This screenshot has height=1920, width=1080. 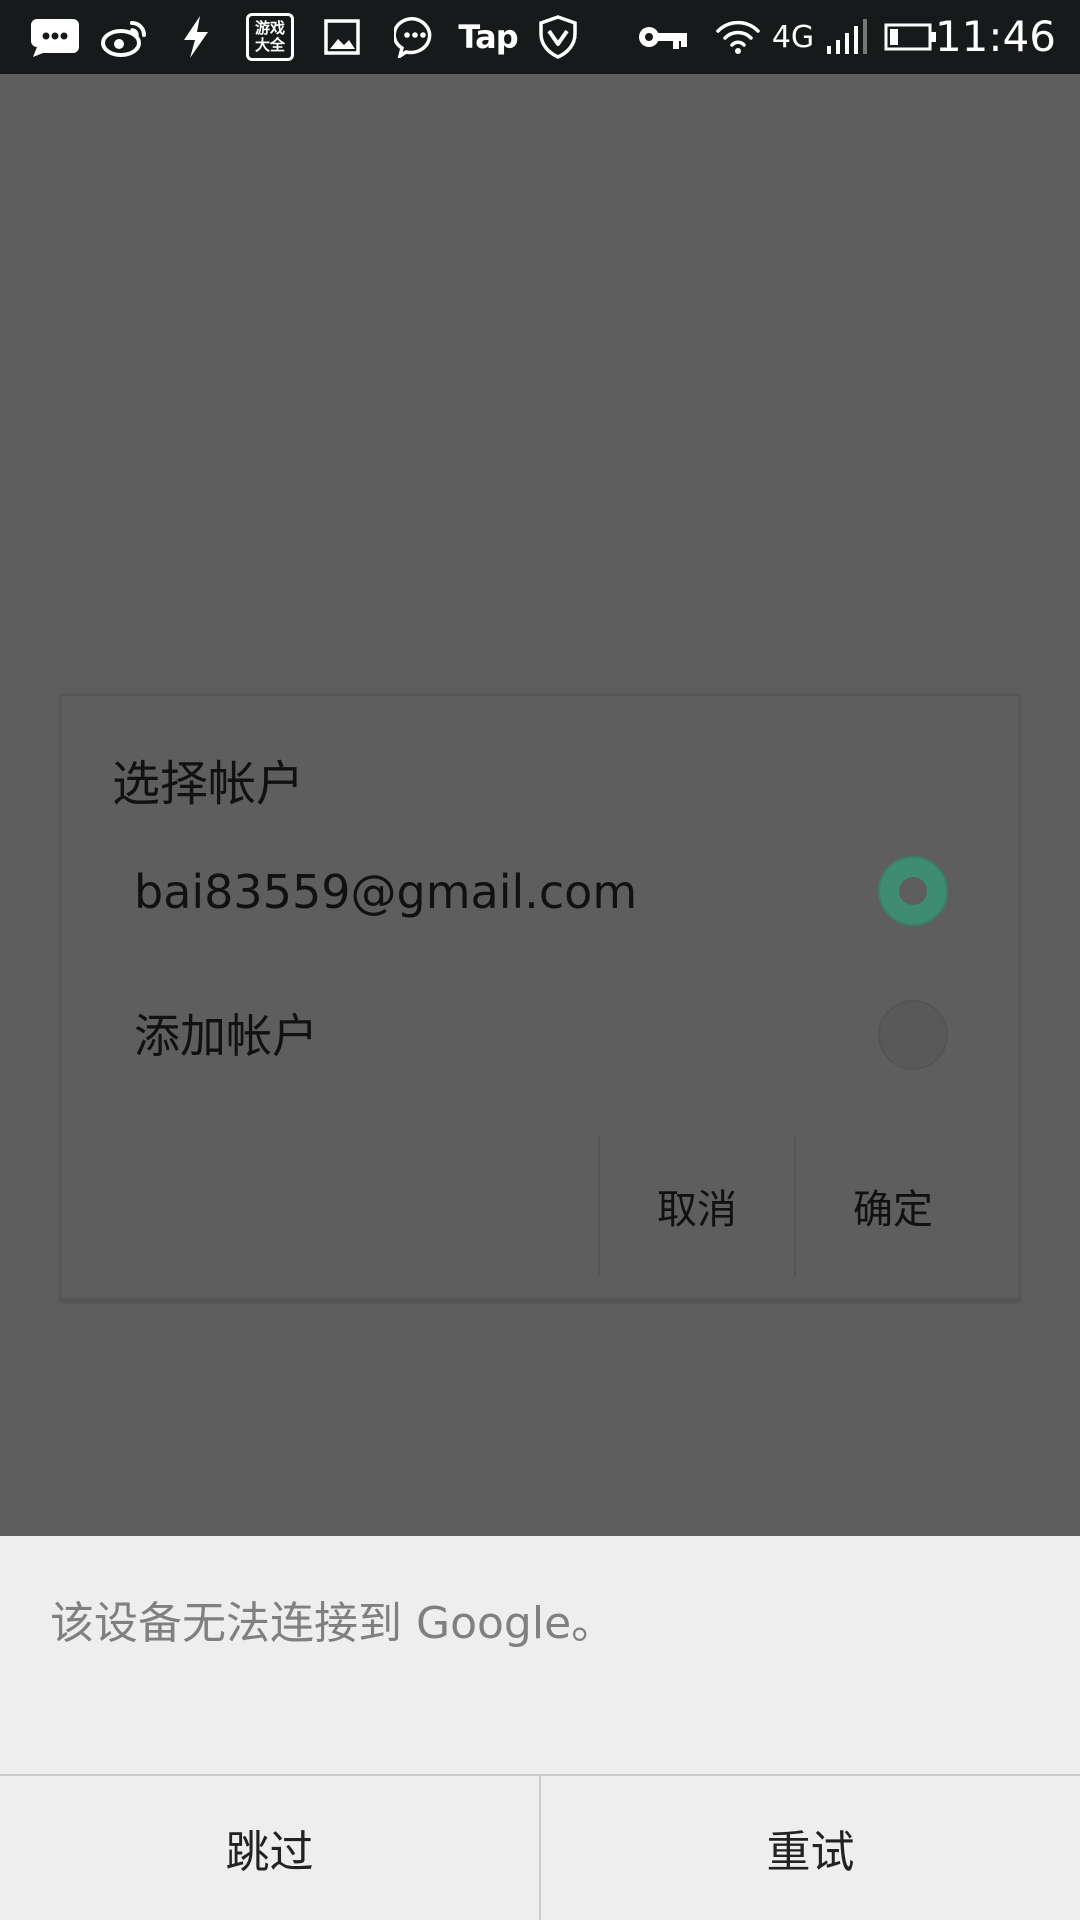 What do you see at coordinates (697, 1206) in the screenshot?
I see `cancel-button: 取消` at bounding box center [697, 1206].